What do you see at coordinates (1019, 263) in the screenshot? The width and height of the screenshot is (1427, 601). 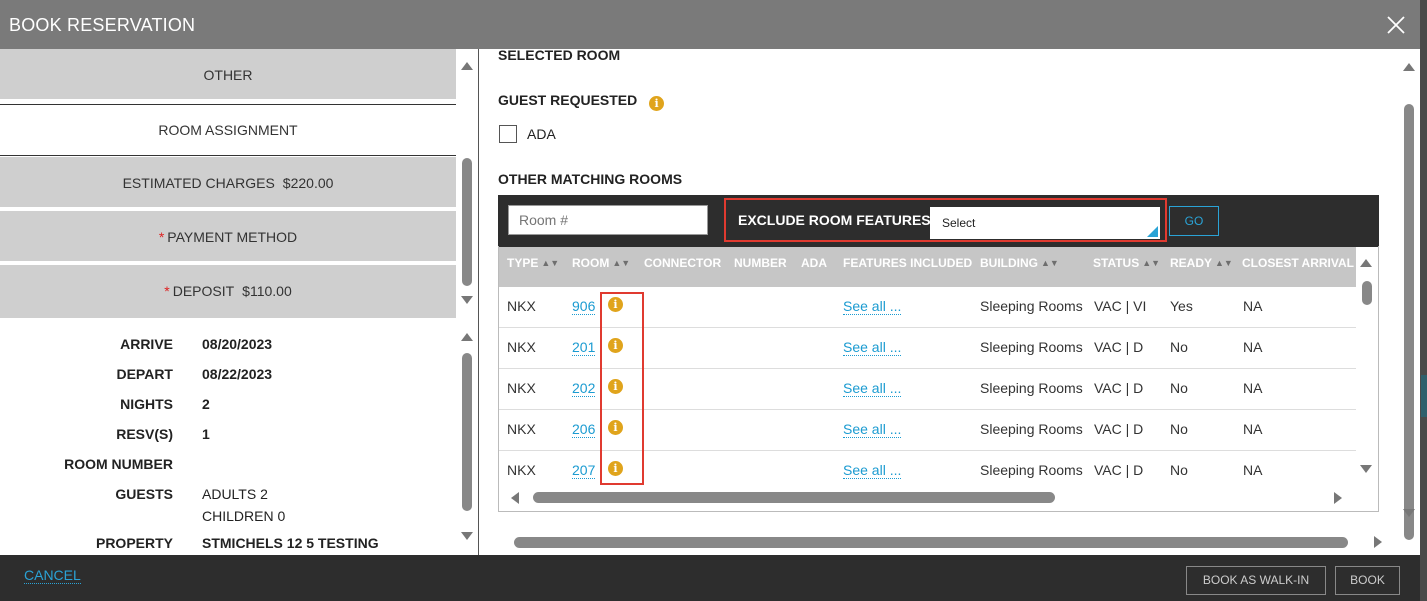 I see `column-header-building: BUILDING ▲▼` at bounding box center [1019, 263].